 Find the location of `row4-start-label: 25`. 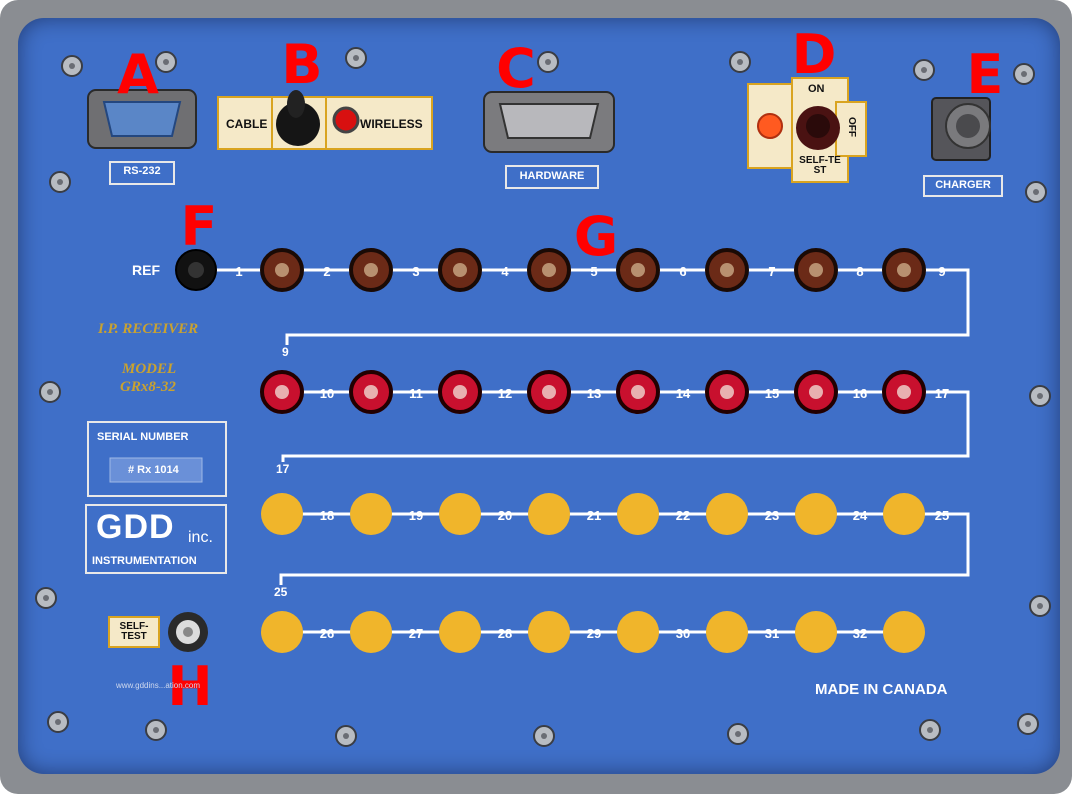

row4-start-label: 25 is located at coordinates (281, 592).